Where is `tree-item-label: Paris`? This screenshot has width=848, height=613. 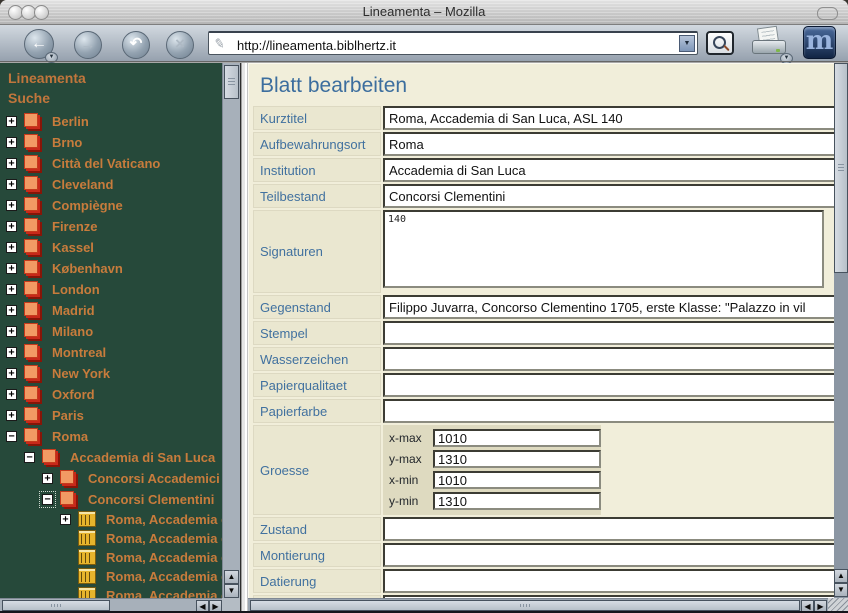
tree-item-label: Paris is located at coordinates (68, 415).